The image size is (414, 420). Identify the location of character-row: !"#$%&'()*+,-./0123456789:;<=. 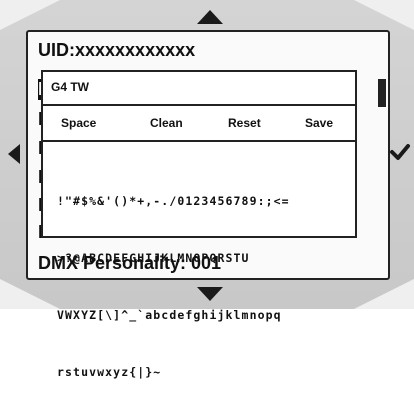
(207, 201).